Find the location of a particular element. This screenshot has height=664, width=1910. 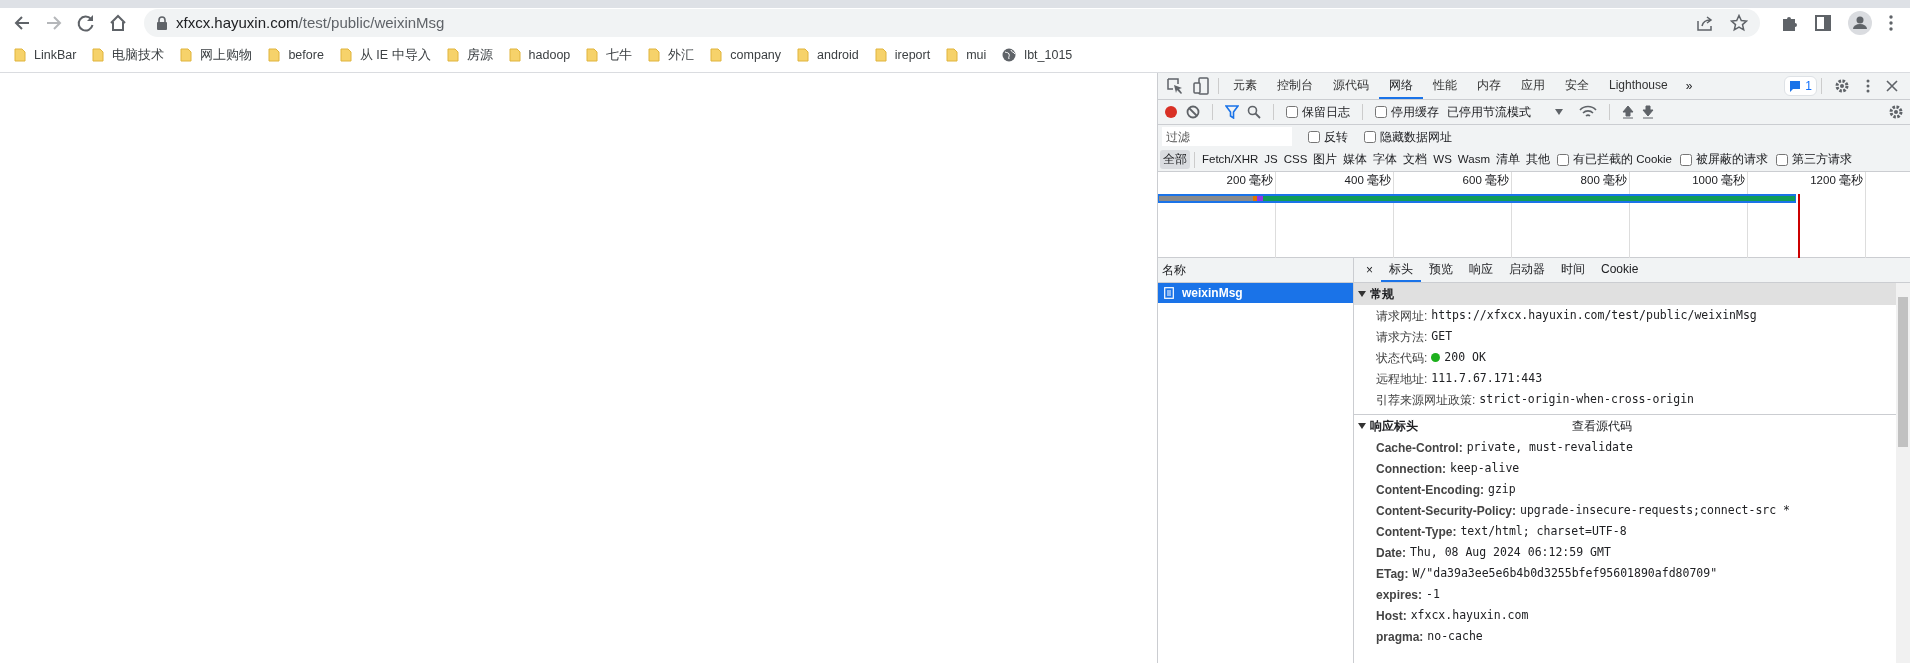

close-icon is located at coordinates (1892, 86).